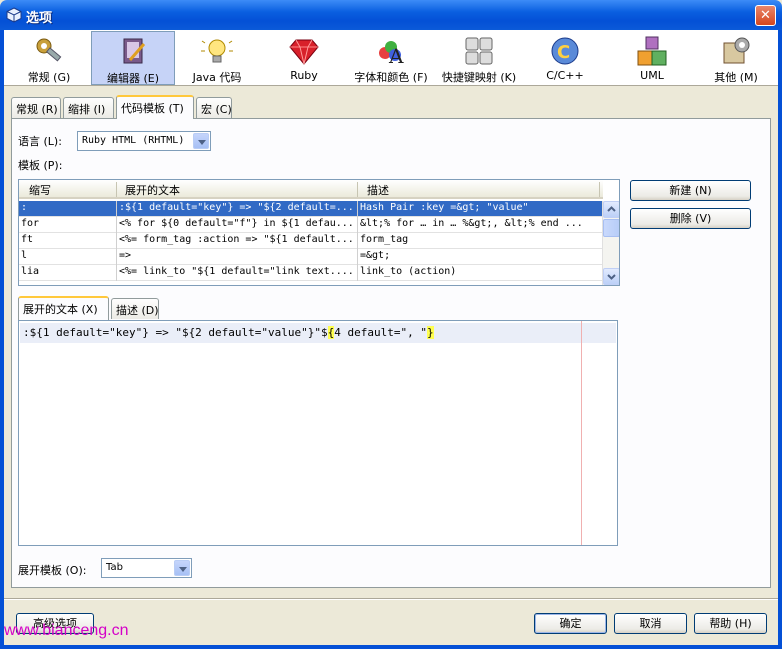 The height and width of the screenshot is (649, 782). I want to click on editor-pen-icon, so click(134, 51).